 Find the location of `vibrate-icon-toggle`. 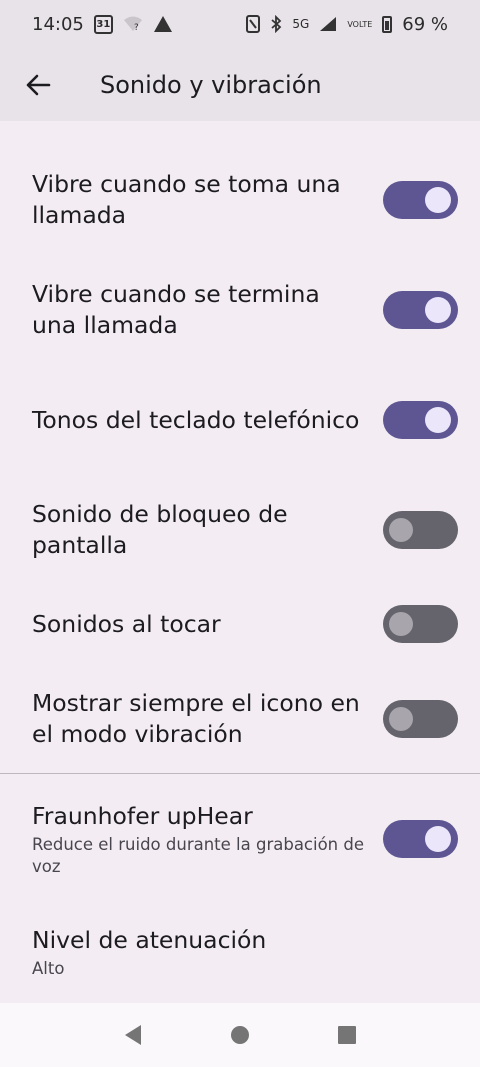

vibrate-icon-toggle is located at coordinates (420, 719).